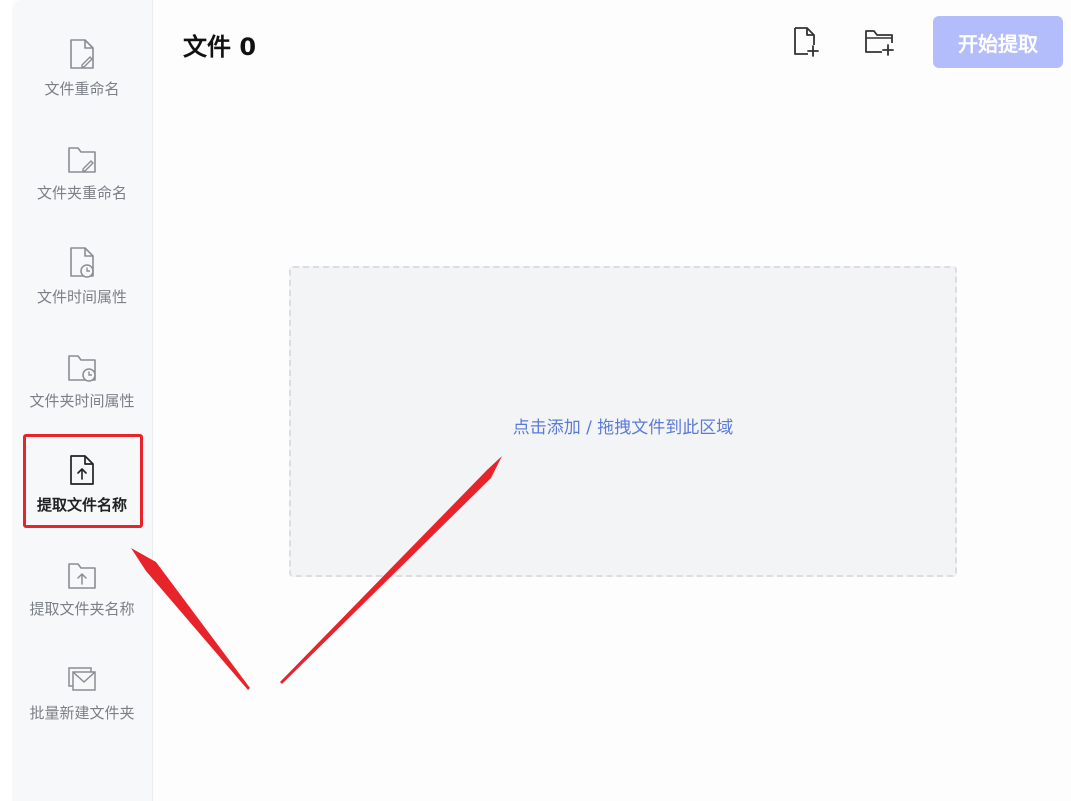 This screenshot has height=801, width=1071. Describe the element at coordinates (82, 609) in the screenshot. I see `sidebar-item-label: 提取文件夹名称` at that location.